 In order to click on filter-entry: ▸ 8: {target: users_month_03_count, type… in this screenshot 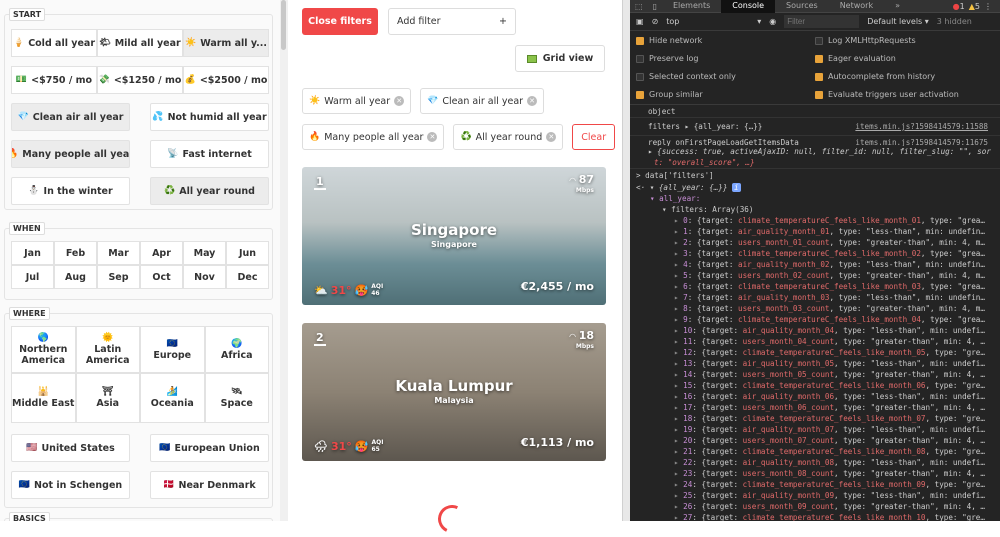, I will do `click(815, 308)`.